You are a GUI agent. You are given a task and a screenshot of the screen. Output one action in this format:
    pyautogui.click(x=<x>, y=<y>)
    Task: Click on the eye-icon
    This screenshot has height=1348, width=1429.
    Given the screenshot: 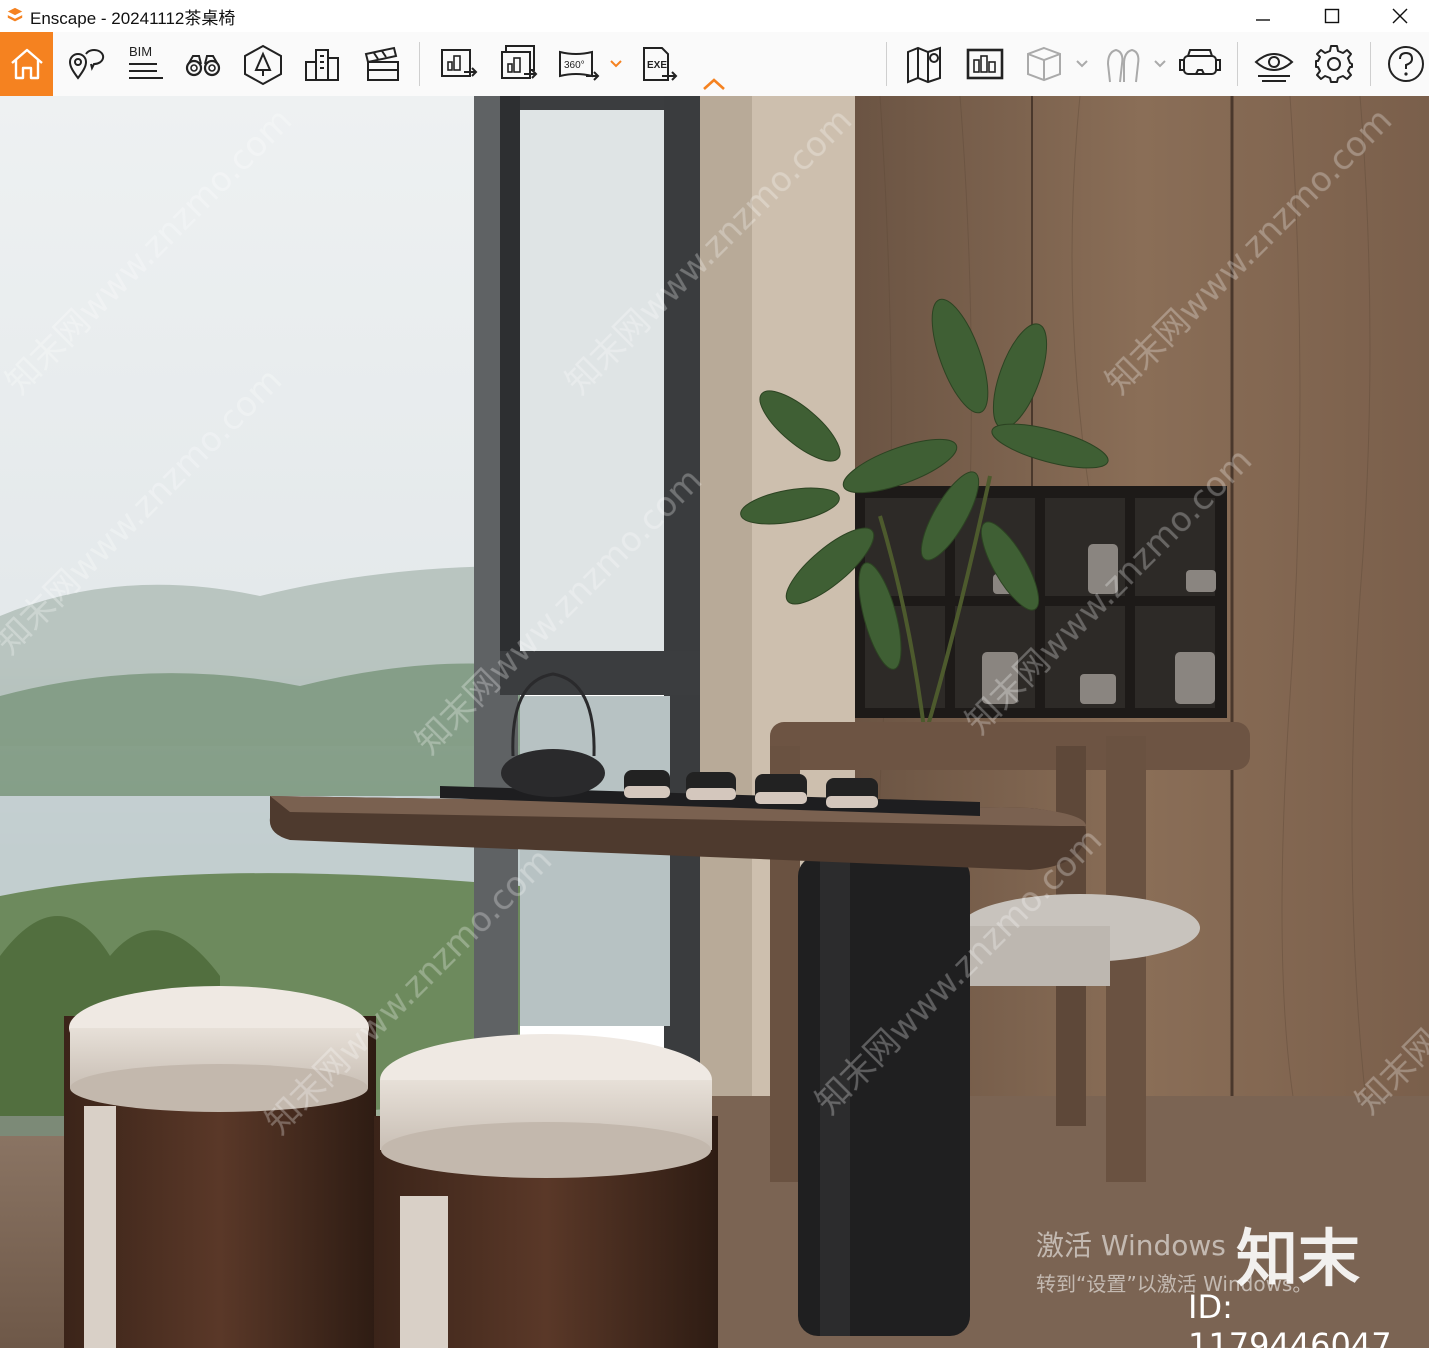 What is the action you would take?
    pyautogui.click(x=1274, y=67)
    